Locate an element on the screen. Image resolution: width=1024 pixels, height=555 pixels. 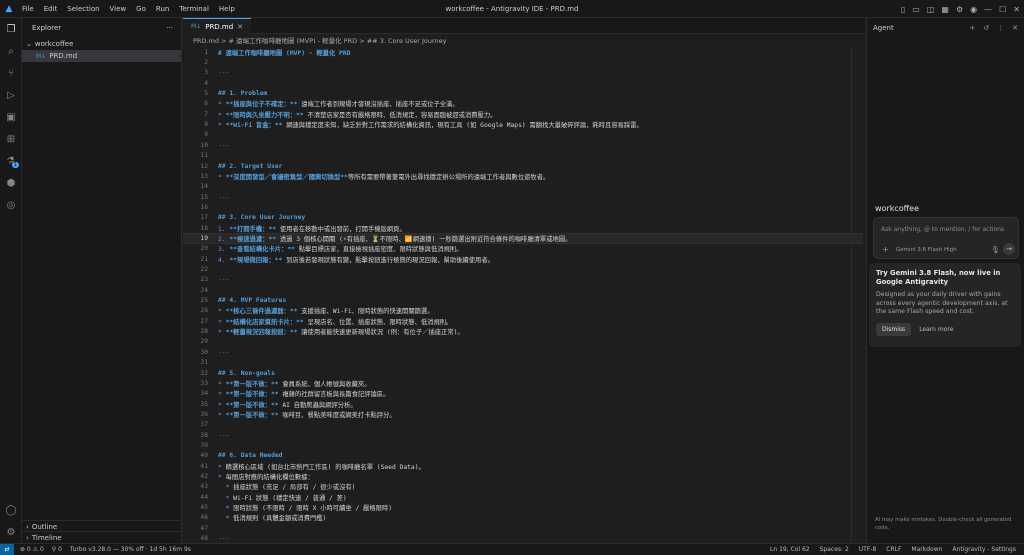
encoding: UTF-8 is located at coordinates (868, 549).